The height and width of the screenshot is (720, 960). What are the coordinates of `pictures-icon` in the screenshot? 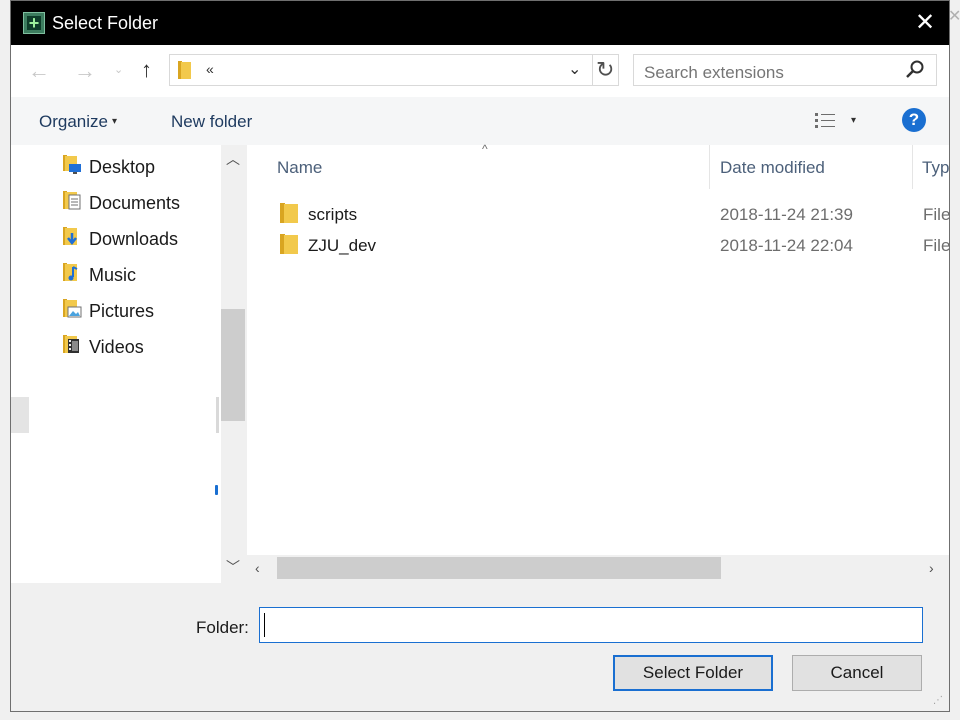 It's located at (72, 308).